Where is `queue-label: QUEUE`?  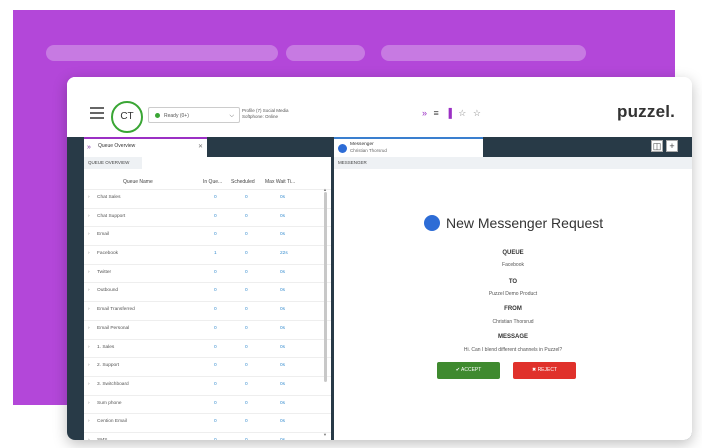 queue-label: QUEUE is located at coordinates (513, 253).